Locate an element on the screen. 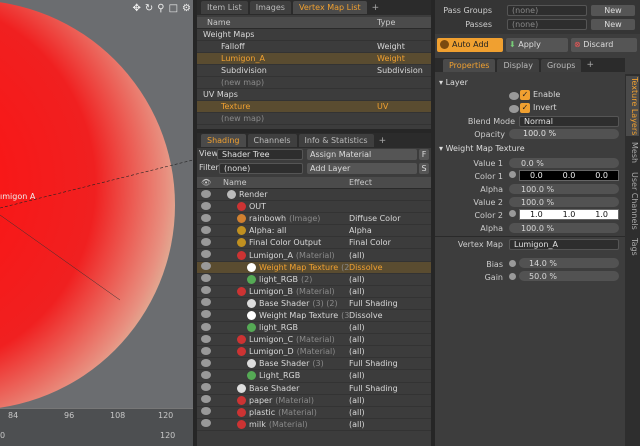  rotate-icon: ↻ is located at coordinates (149, 8).